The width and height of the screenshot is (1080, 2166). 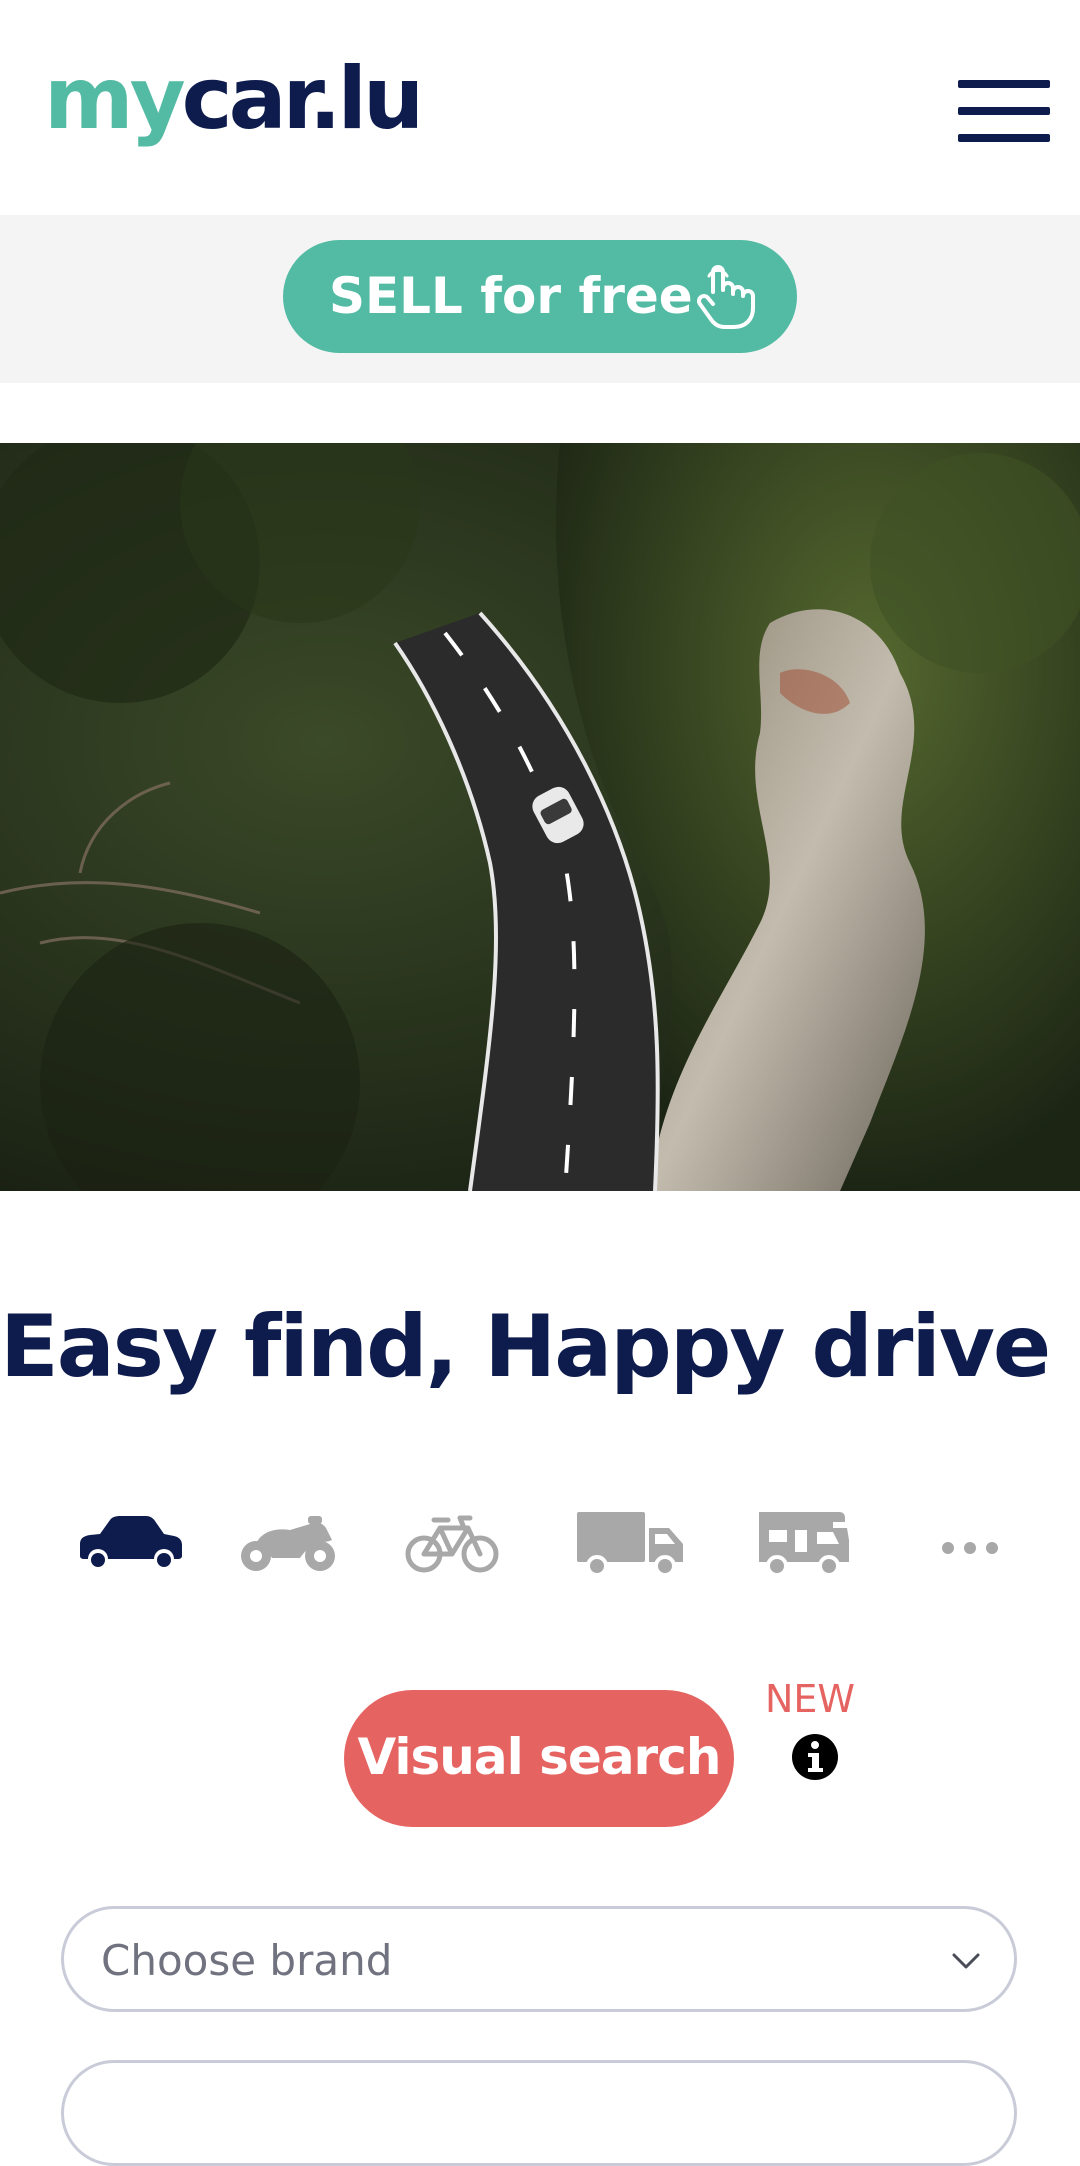 I want to click on sell-for-free-button: SELL for free, so click(x=540, y=296).